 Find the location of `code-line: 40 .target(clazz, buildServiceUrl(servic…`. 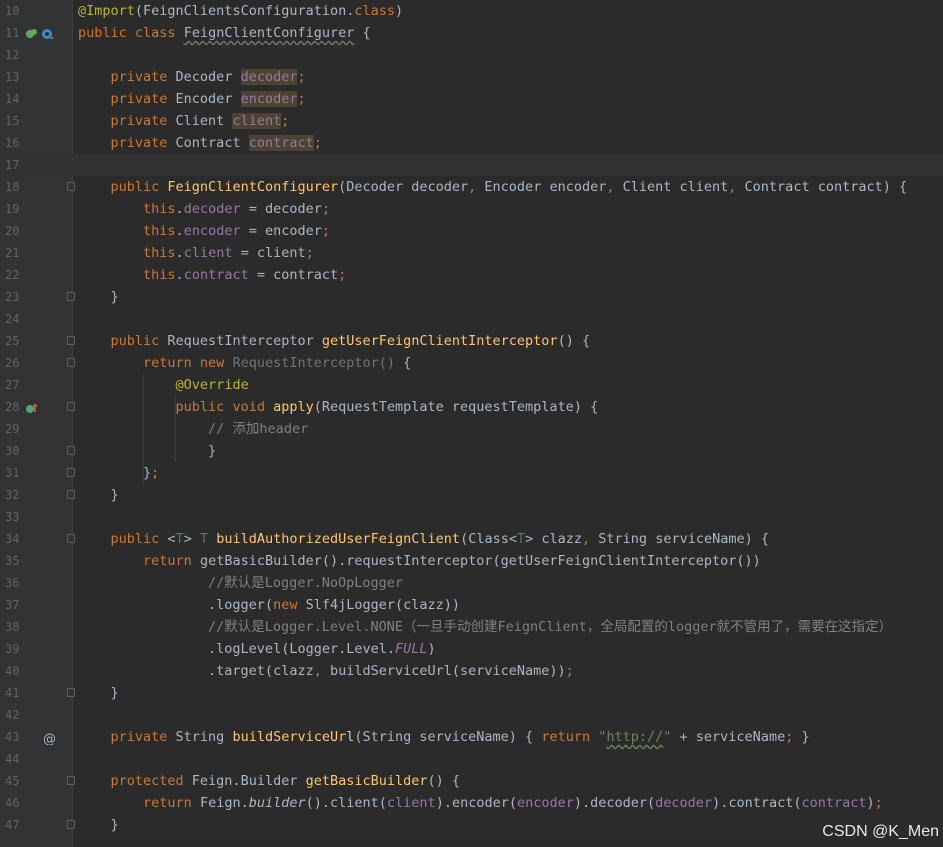

code-line: 40 .target(clazz, buildServiceUrl(servic… is located at coordinates (471, 671).